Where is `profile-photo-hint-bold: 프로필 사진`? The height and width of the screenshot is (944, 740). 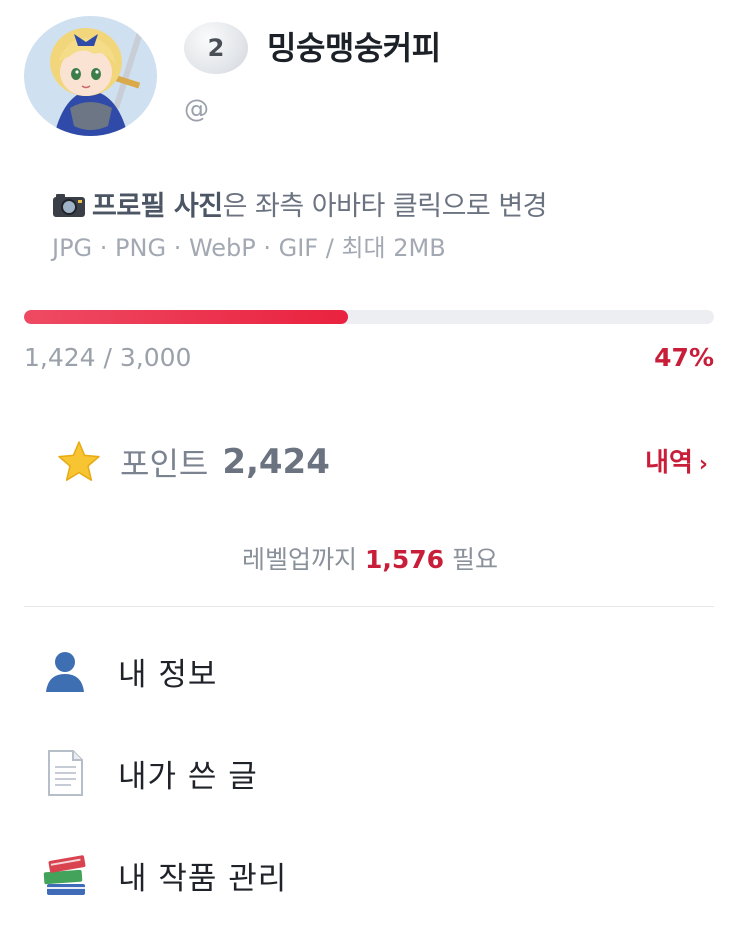 profile-photo-hint-bold: 프로필 사진 is located at coordinates (157, 206).